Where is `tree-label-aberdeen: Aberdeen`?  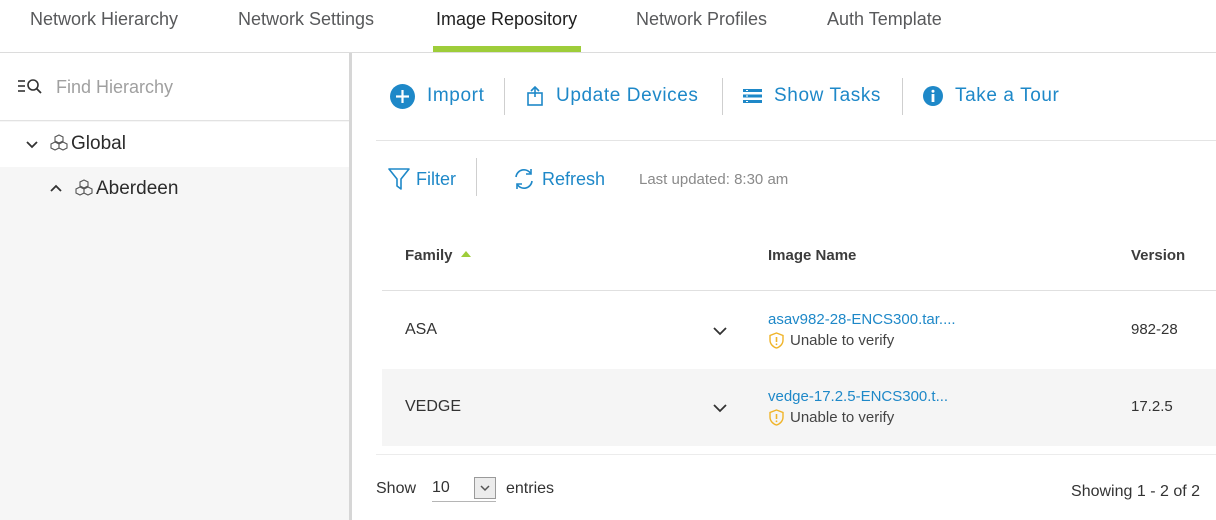 tree-label-aberdeen: Aberdeen is located at coordinates (137, 188).